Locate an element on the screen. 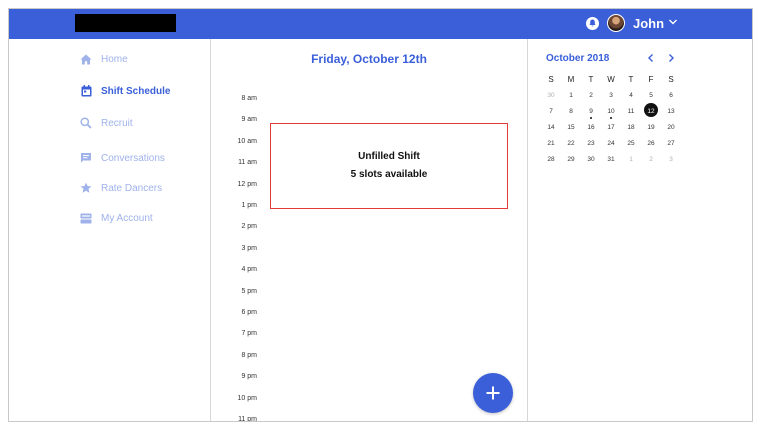  calendar-day-number: 14 is located at coordinates (551, 127).